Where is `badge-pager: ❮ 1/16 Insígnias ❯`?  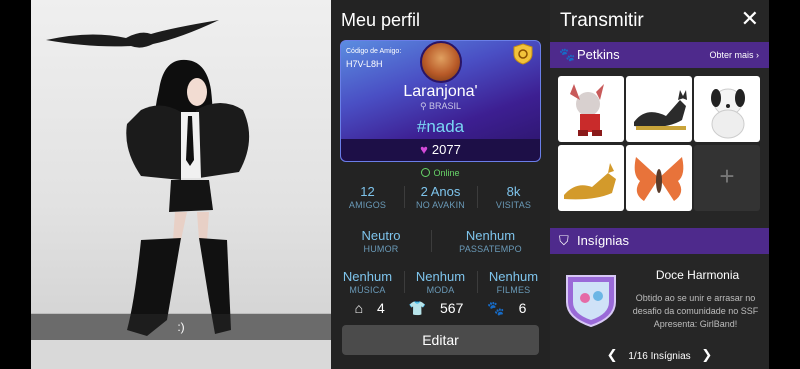
badge-pager: ❮ 1/16 Insígnias ❯ is located at coordinates (659, 355).